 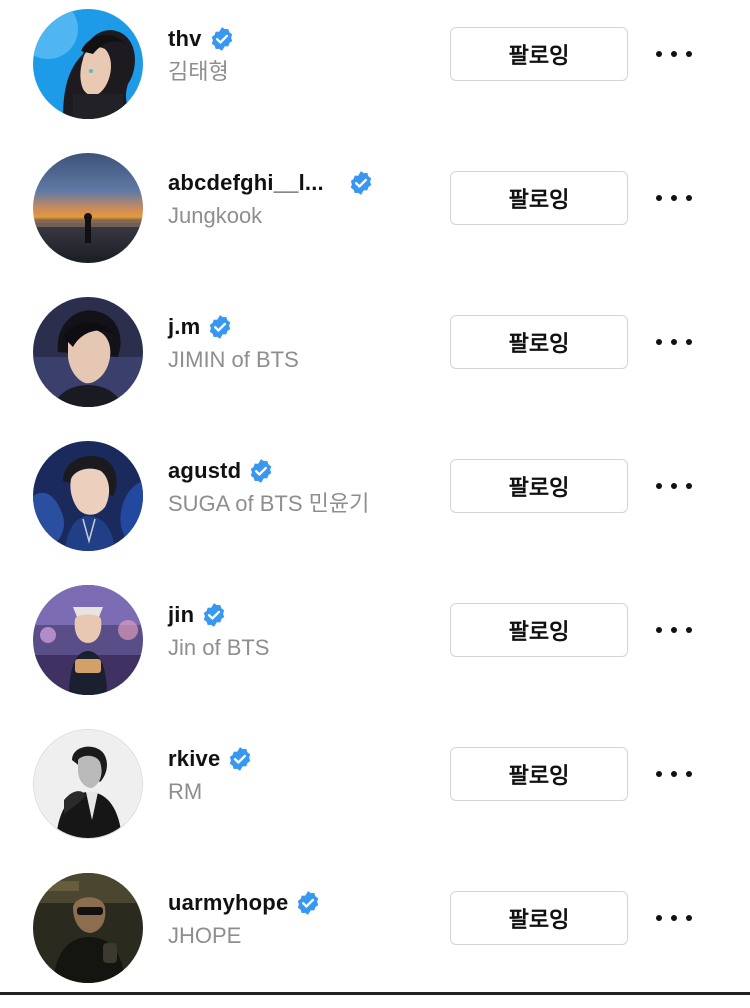 What do you see at coordinates (298, 487) in the screenshot?
I see `account-names: agustd SUGA of BTS 민윤기` at bounding box center [298, 487].